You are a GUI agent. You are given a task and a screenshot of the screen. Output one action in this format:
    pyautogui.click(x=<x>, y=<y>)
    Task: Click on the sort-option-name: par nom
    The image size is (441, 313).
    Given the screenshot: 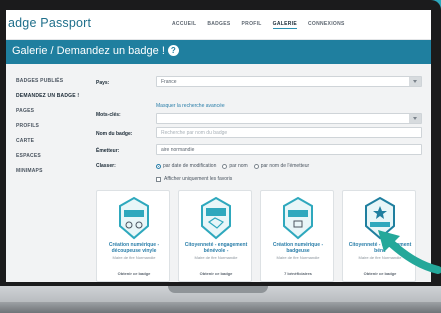 What is the action you would take?
    pyautogui.click(x=235, y=166)
    